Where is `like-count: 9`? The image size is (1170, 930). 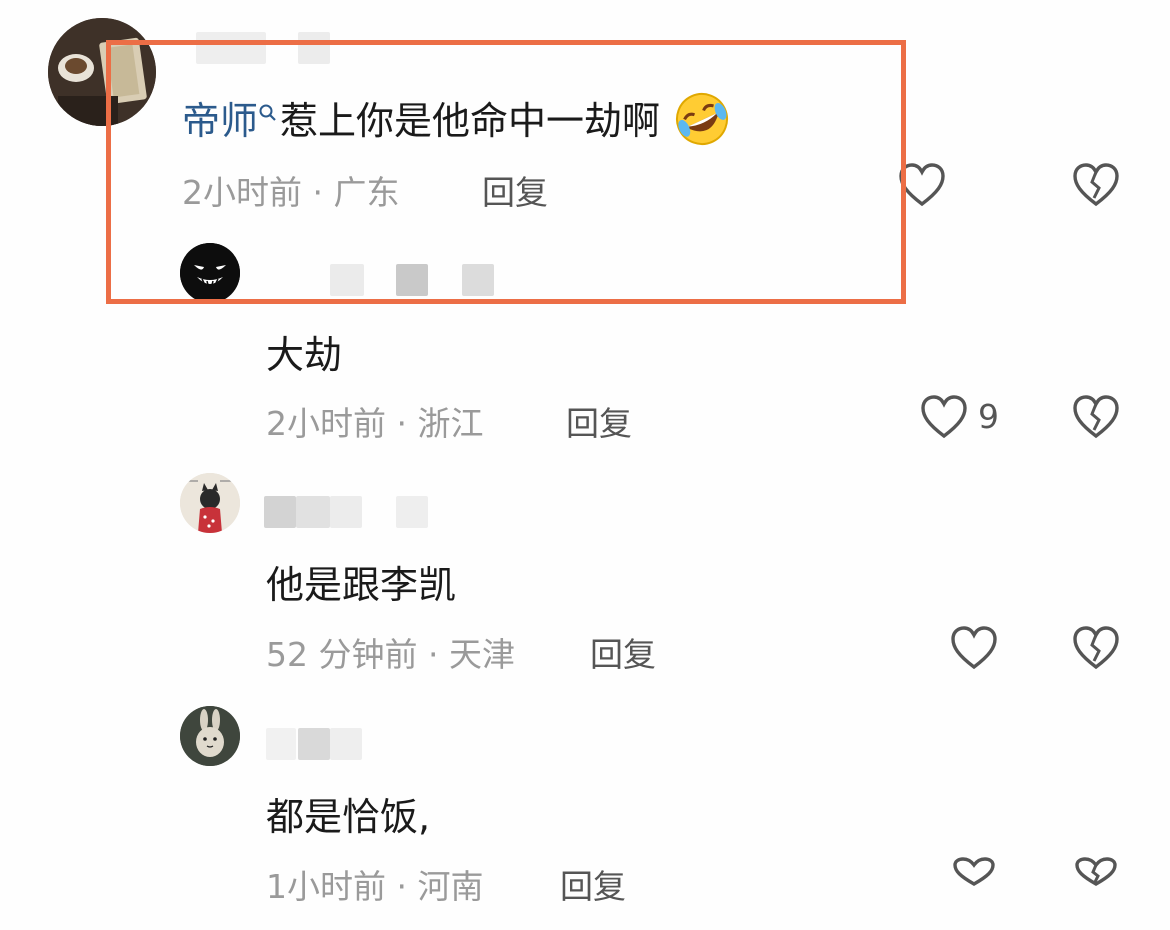
like-count: 9 is located at coordinates (988, 416).